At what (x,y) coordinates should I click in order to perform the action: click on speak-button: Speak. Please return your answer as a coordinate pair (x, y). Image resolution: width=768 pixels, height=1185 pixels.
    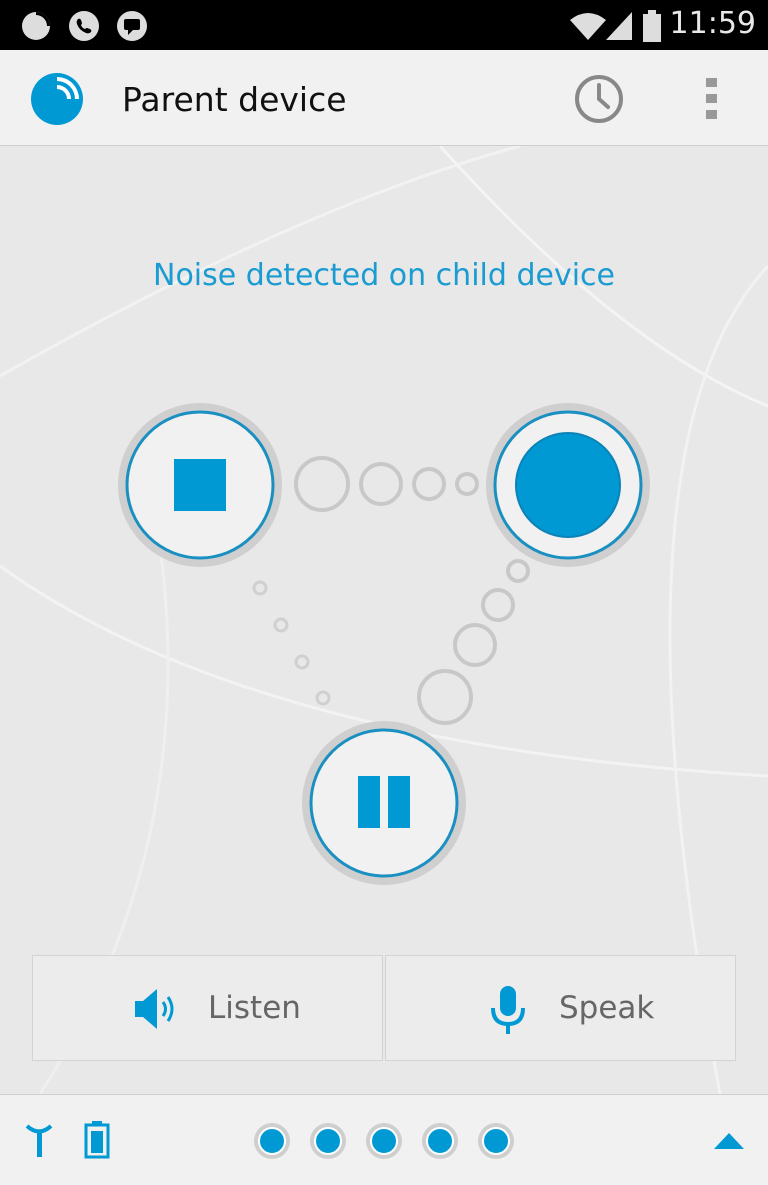
    Looking at the image, I should click on (560, 1008).